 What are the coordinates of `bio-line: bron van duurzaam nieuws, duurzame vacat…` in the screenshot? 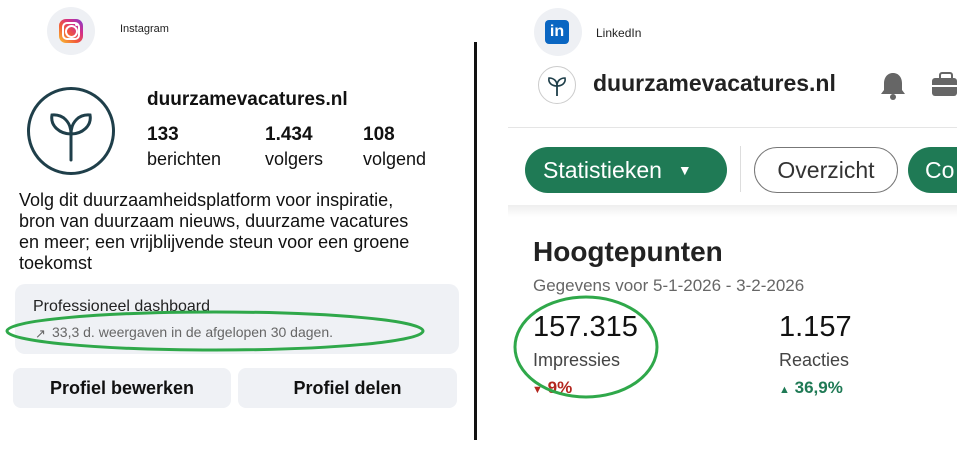 It's located at (214, 221).